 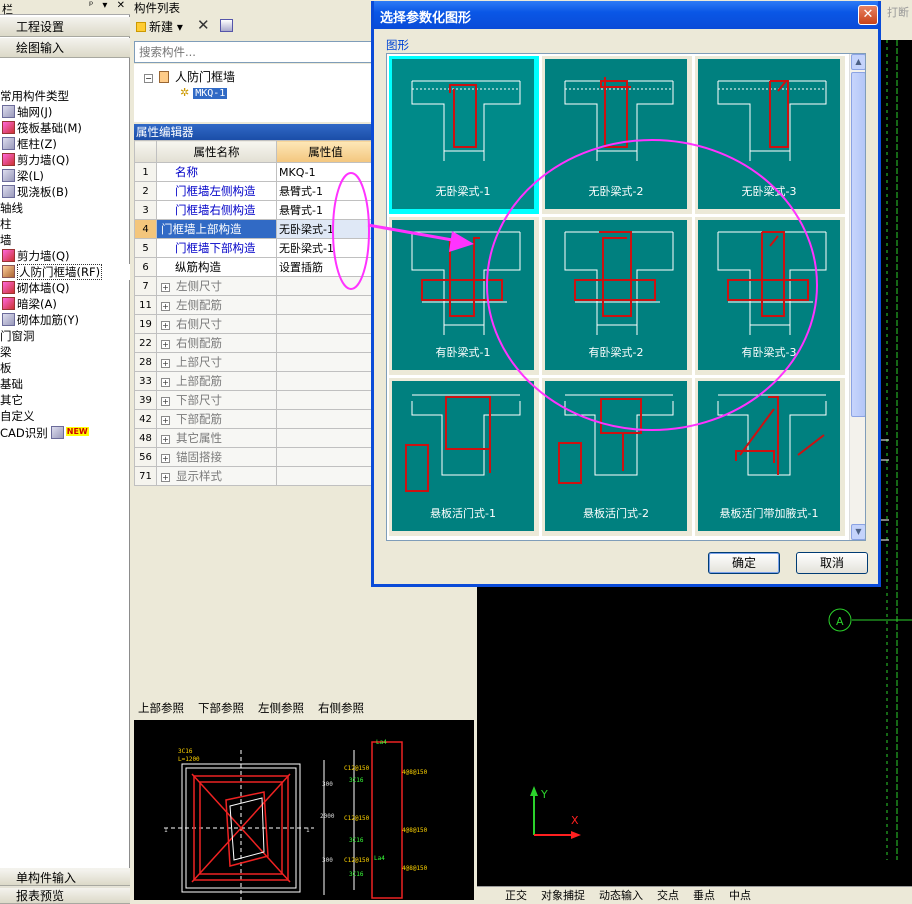 What do you see at coordinates (65, 878) in the screenshot?
I see `single-component-input-button: 单构件输入` at bounding box center [65, 878].